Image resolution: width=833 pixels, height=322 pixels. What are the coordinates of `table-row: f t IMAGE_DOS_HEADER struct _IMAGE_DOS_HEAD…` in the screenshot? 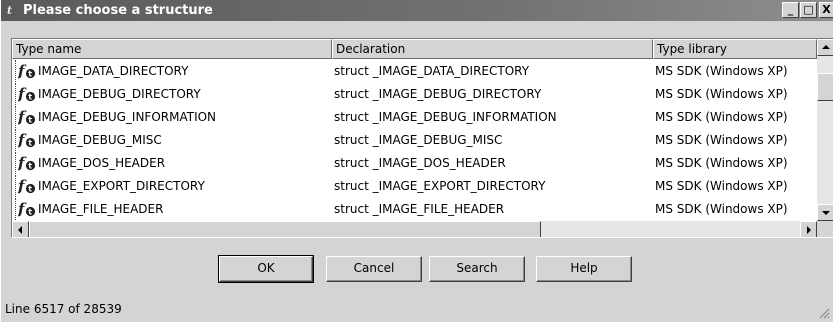 It's located at (414, 163).